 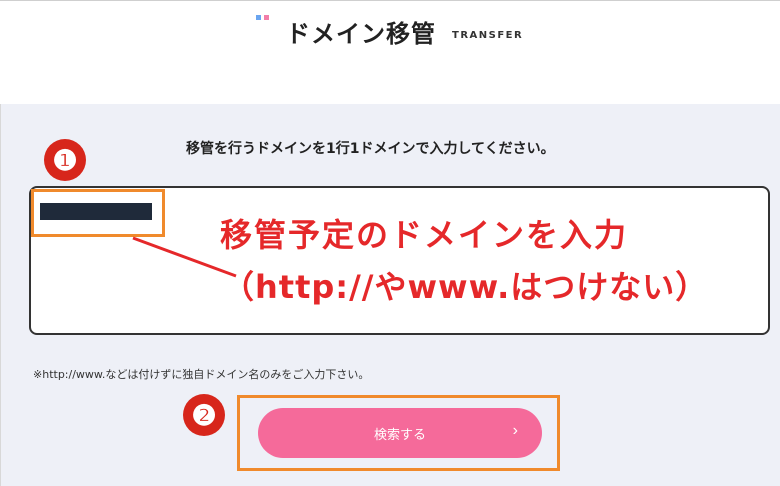 I want to click on step-2-number: ❷, so click(x=204, y=415).